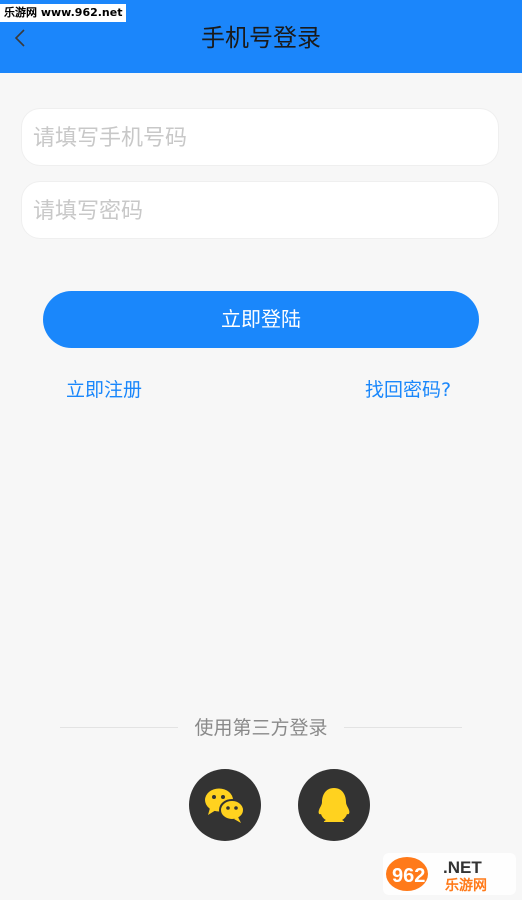 This screenshot has width=522, height=900. I want to click on watermark-sub: 乐游网, so click(466, 885).